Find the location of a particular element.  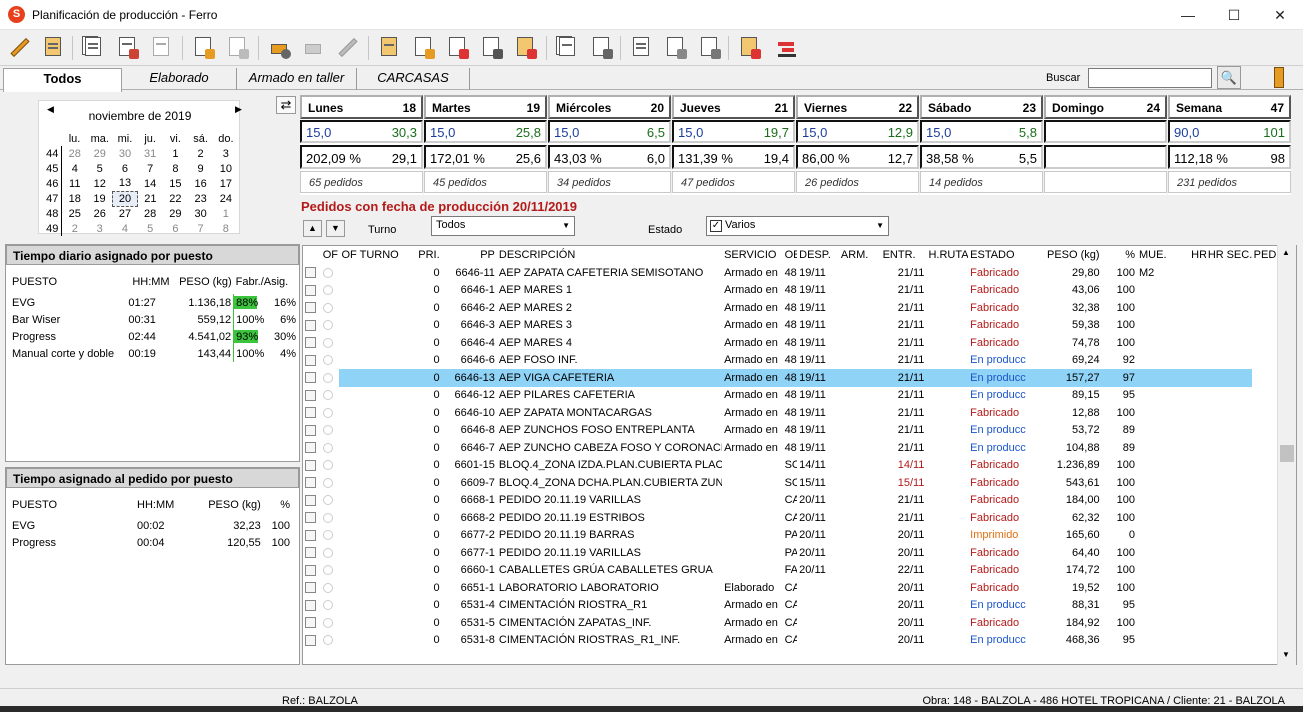

move-down-icon: ▼ is located at coordinates (335, 228).